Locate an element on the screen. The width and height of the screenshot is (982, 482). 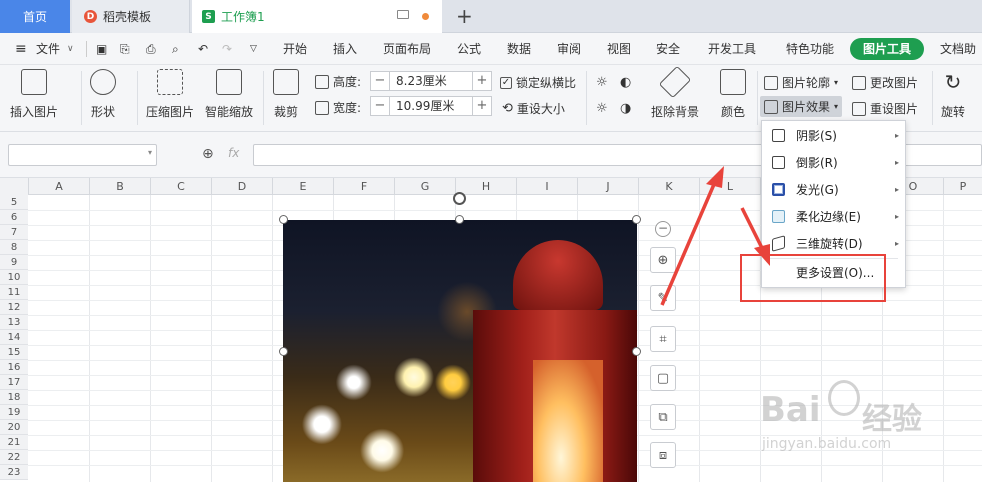
menu-security: 安全 is located at coordinates (668, 49).